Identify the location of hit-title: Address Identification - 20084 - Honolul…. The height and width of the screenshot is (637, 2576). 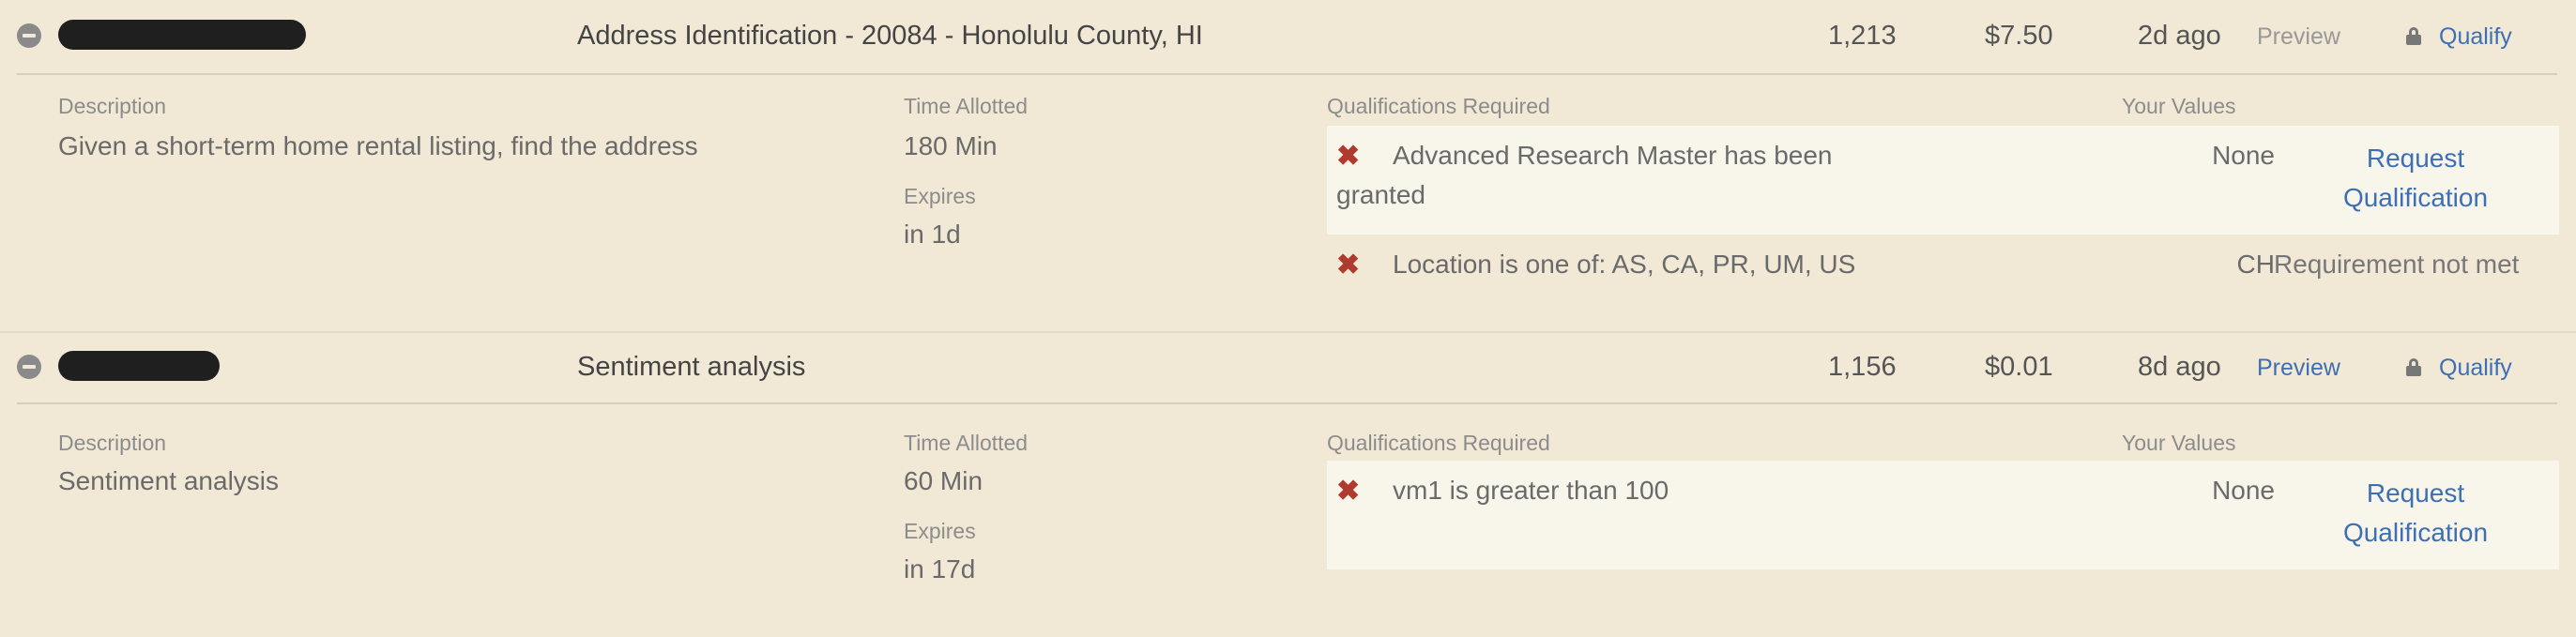
(890, 36).